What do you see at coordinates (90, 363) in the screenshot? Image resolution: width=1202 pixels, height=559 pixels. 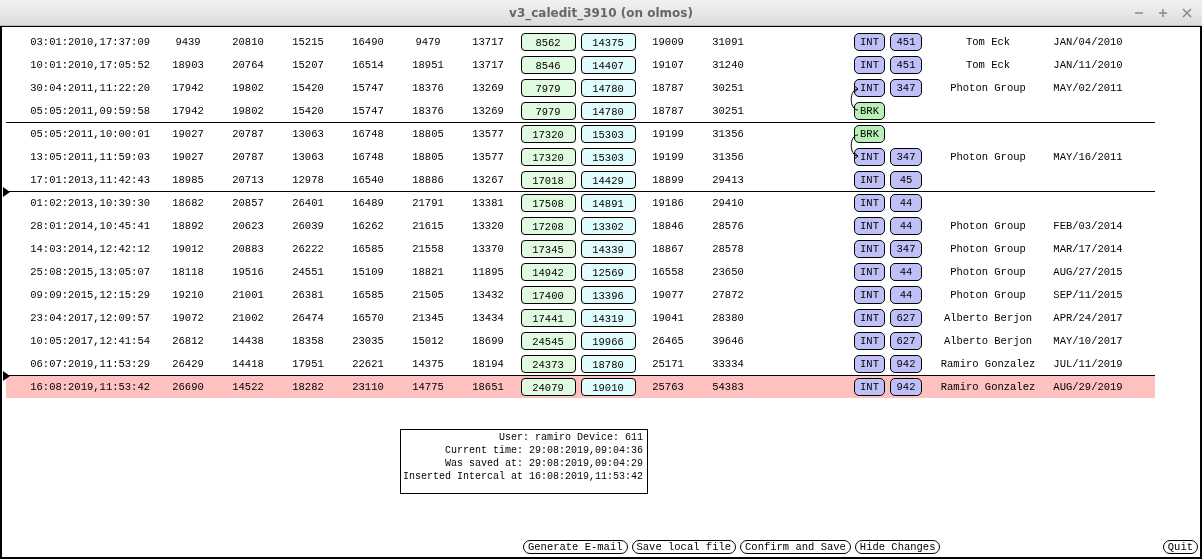 I see `timestamp-cell-text: 06:07:2019,11:53:29` at bounding box center [90, 363].